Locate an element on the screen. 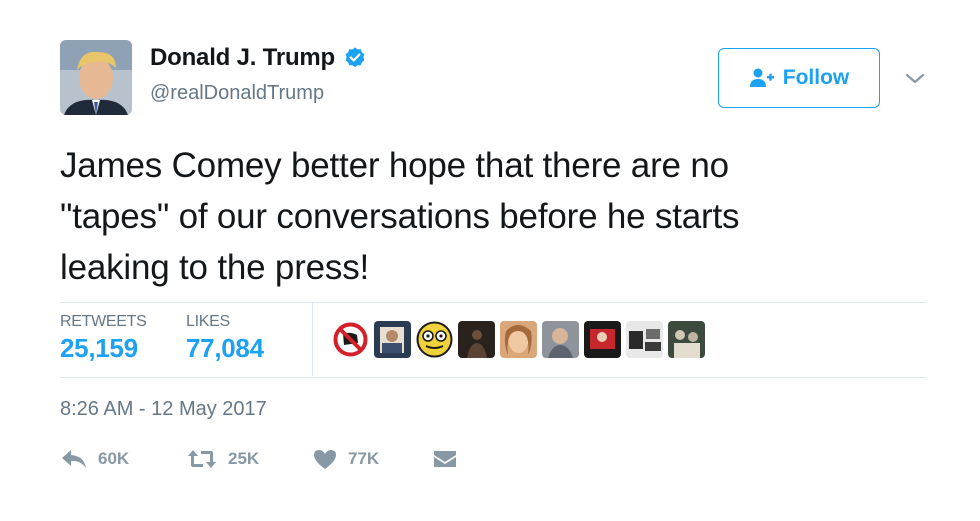  author-avatar is located at coordinates (96, 77).